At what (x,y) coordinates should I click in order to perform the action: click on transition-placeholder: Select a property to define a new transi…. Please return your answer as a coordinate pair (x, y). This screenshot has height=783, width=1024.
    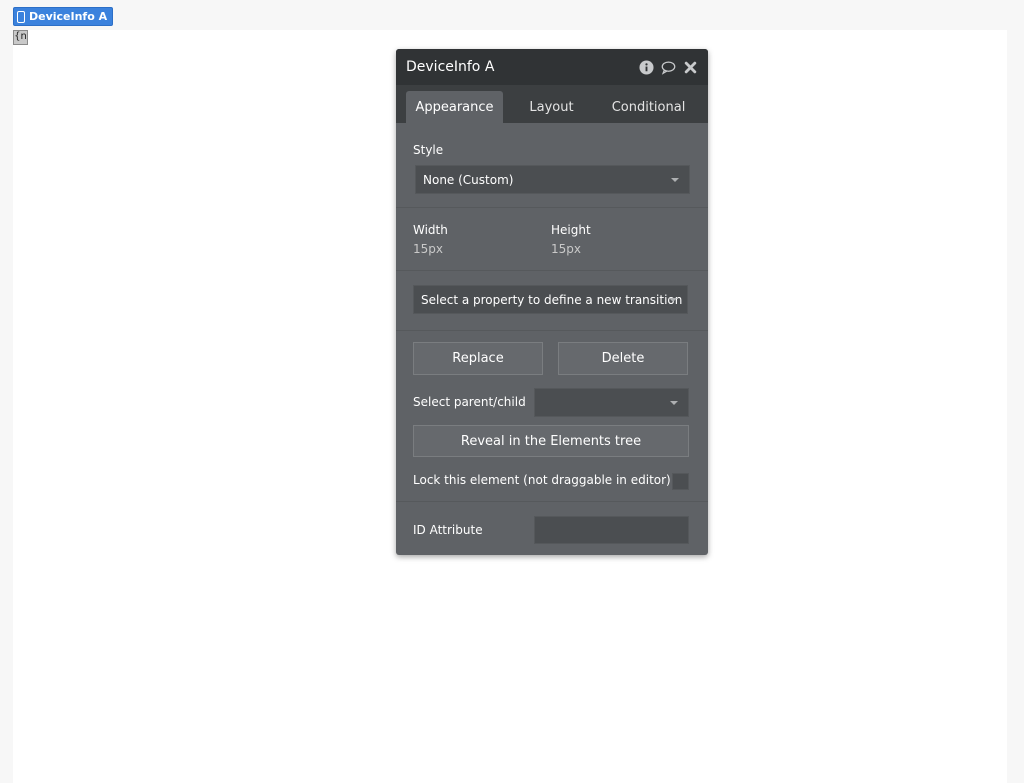
    Looking at the image, I should click on (552, 299).